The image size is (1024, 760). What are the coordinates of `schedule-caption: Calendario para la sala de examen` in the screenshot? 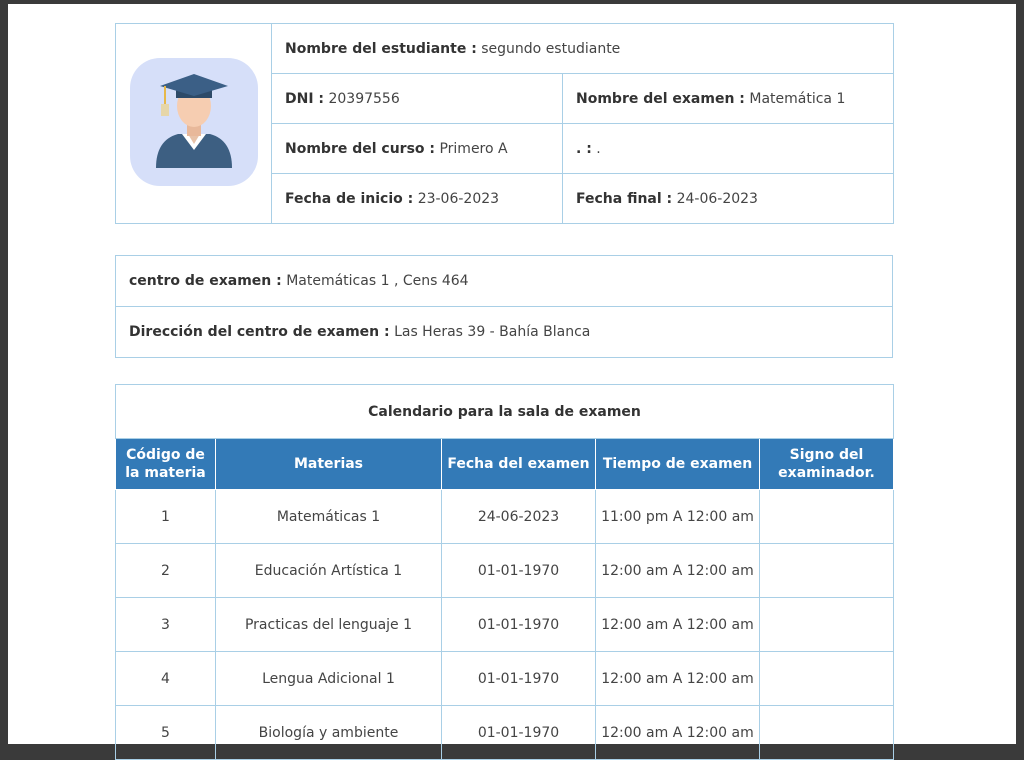 It's located at (504, 411).